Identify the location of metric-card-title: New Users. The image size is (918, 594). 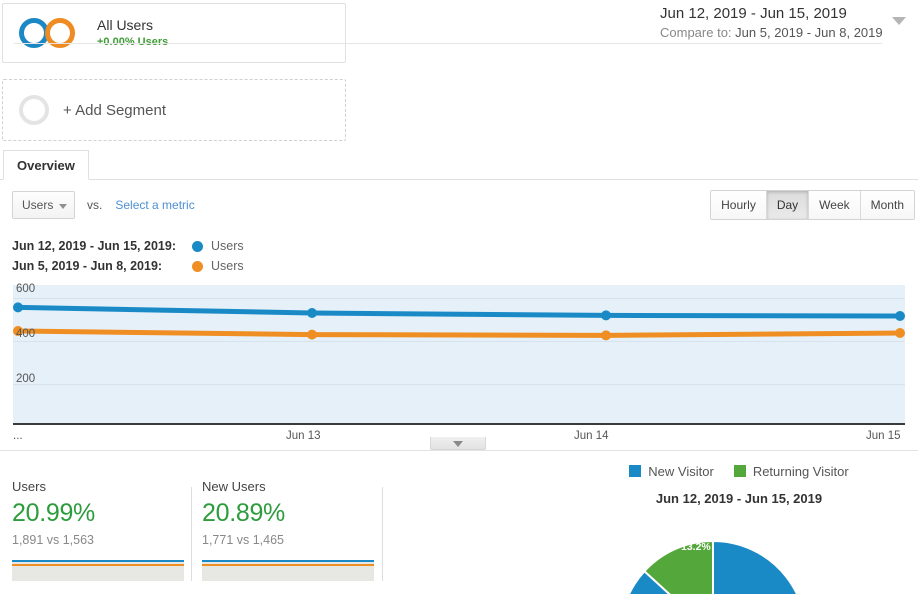
(234, 486).